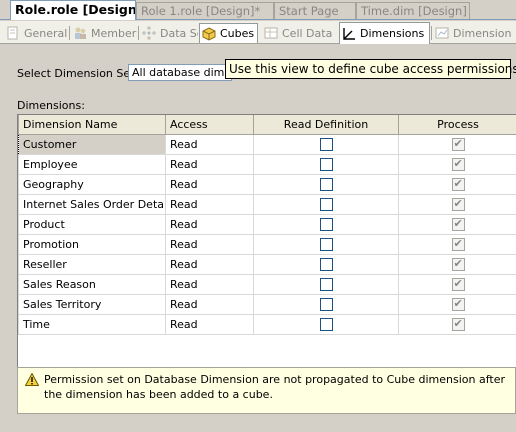 The width and height of the screenshot is (516, 432). What do you see at coordinates (413, 11) in the screenshot?
I see `doc-tab-time-dim: Time.dim [Design]` at bounding box center [413, 11].